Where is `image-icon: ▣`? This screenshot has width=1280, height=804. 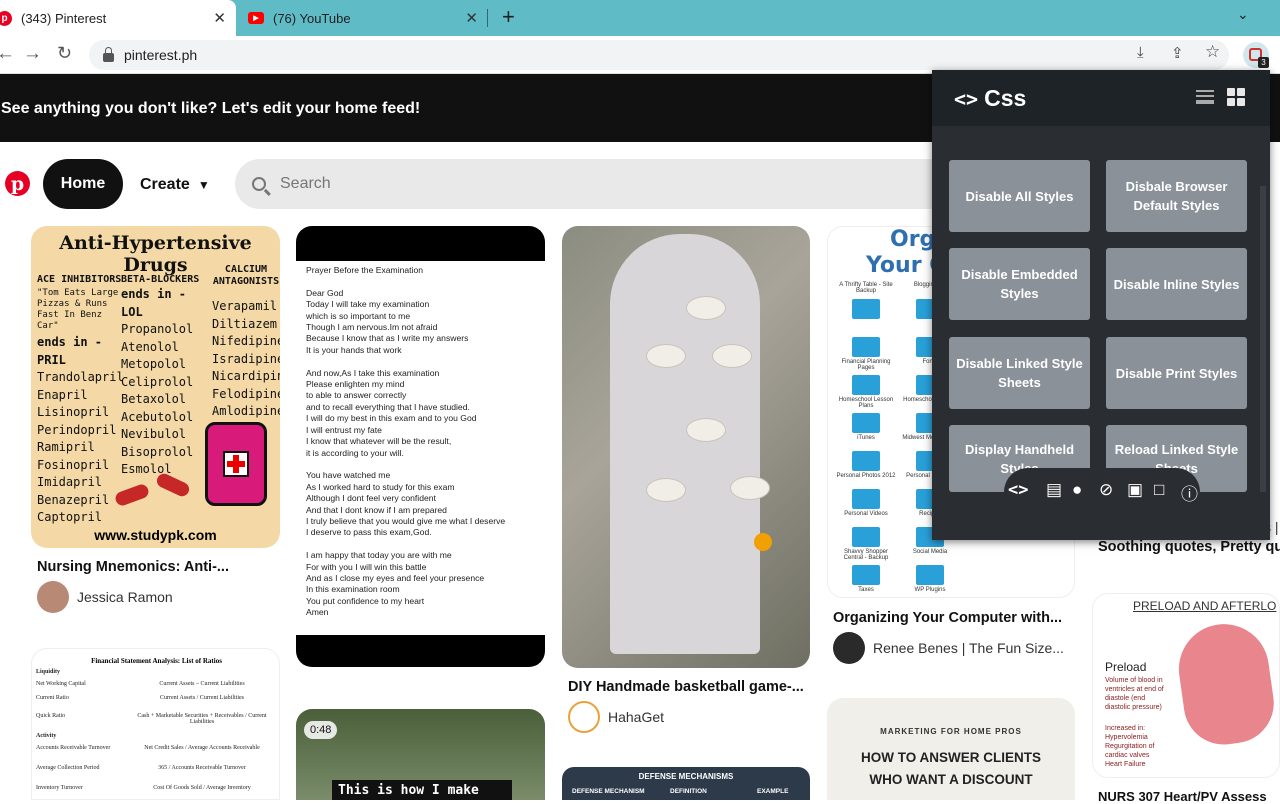 image-icon: ▣ is located at coordinates (1135, 490).